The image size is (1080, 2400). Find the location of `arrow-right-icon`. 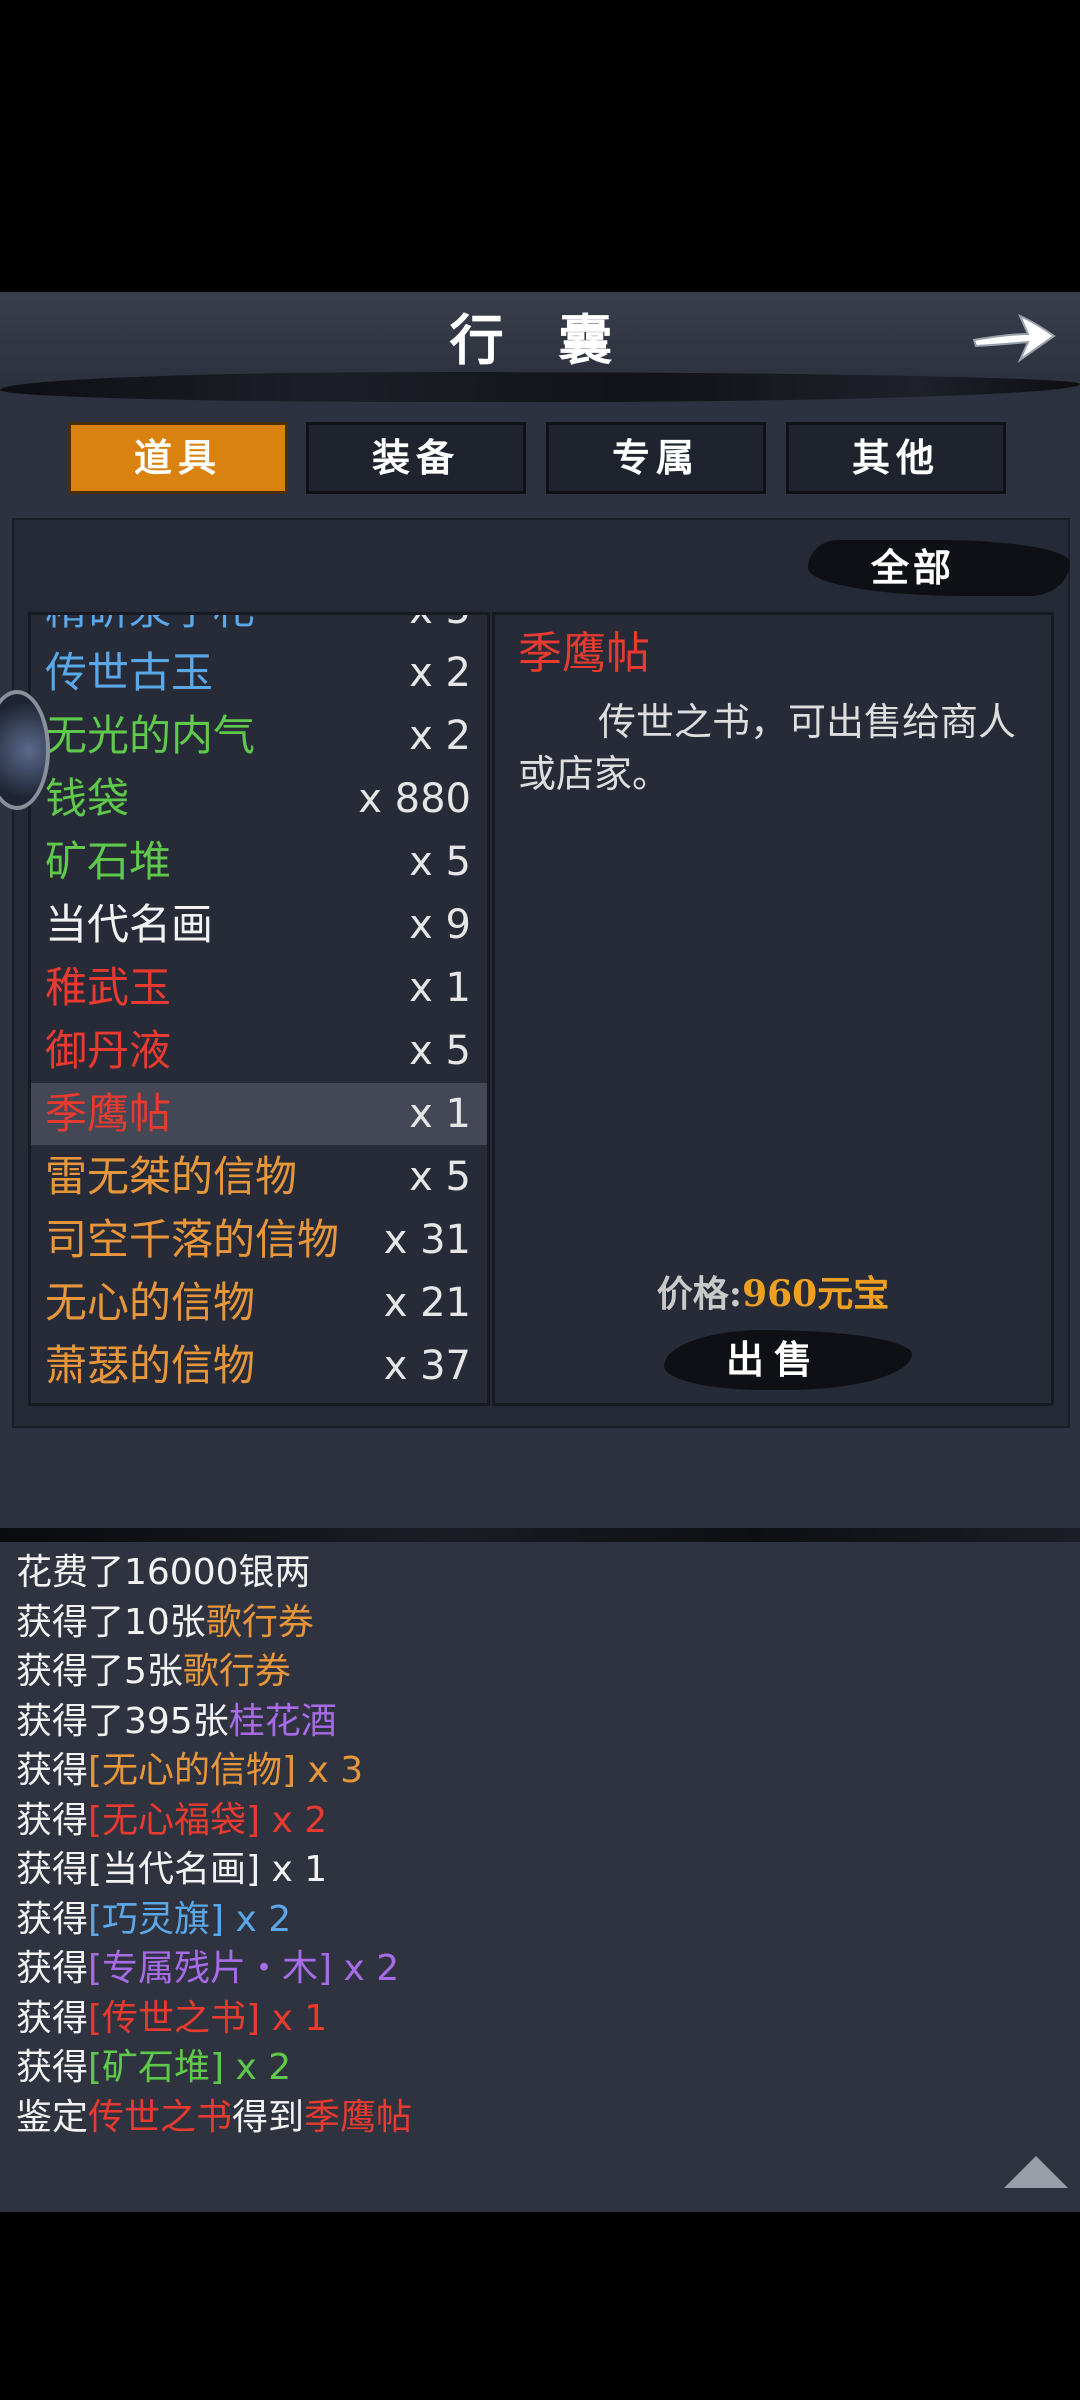

arrow-right-icon is located at coordinates (1013, 336).